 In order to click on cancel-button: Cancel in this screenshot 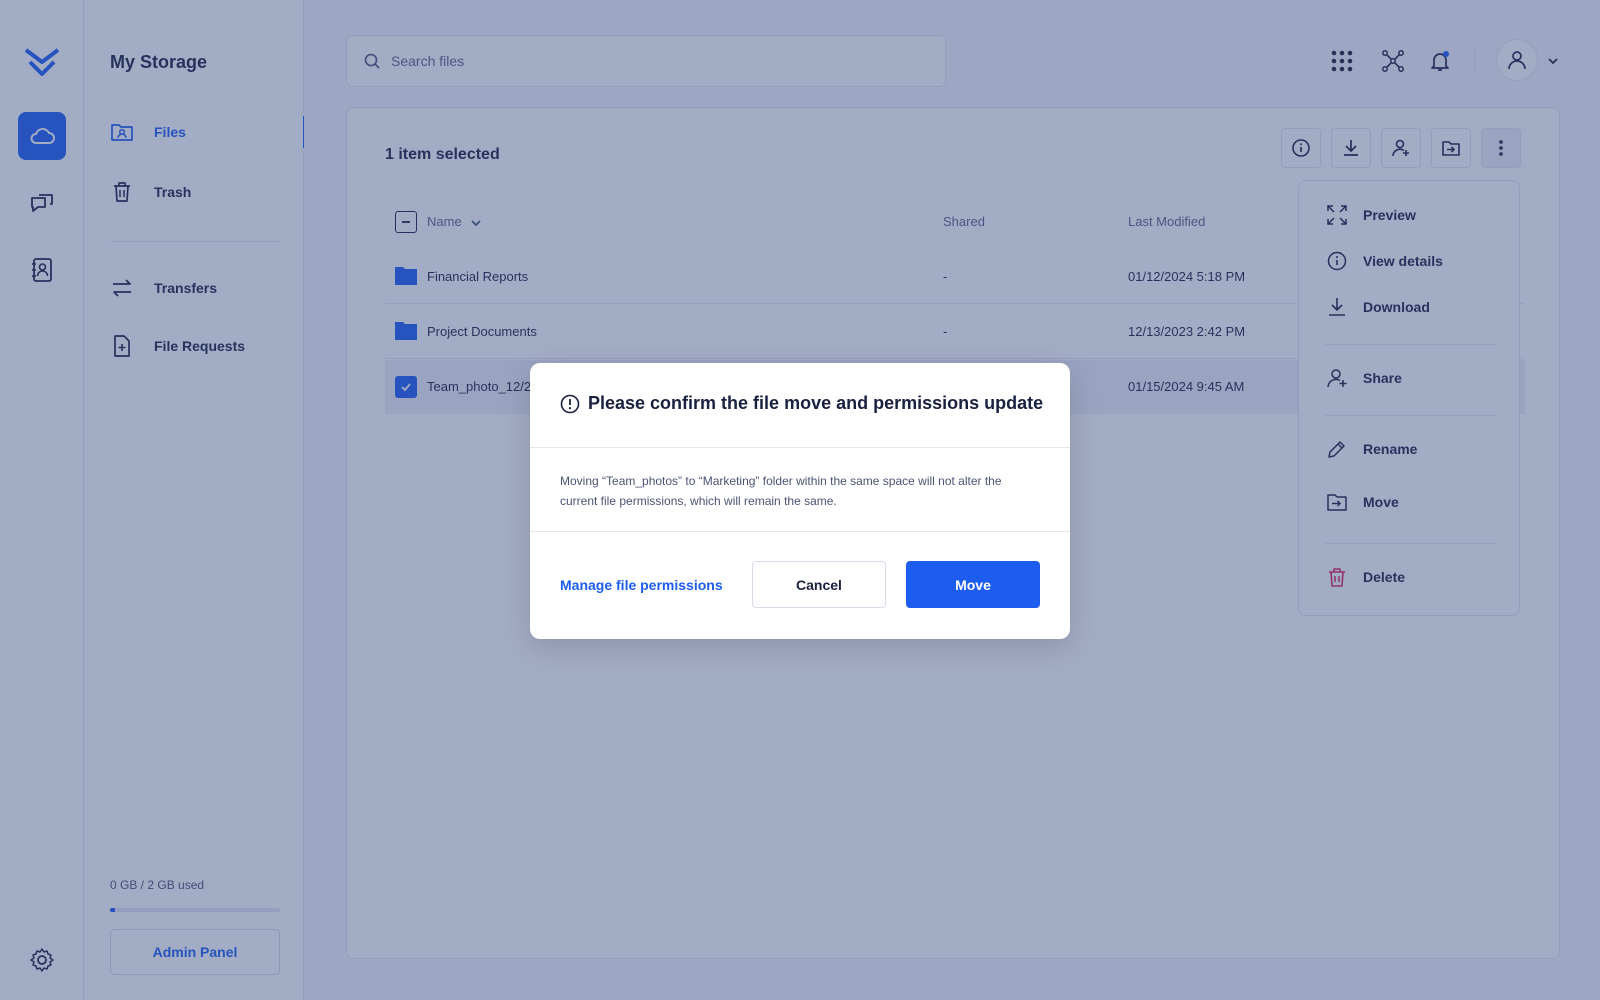, I will do `click(819, 584)`.